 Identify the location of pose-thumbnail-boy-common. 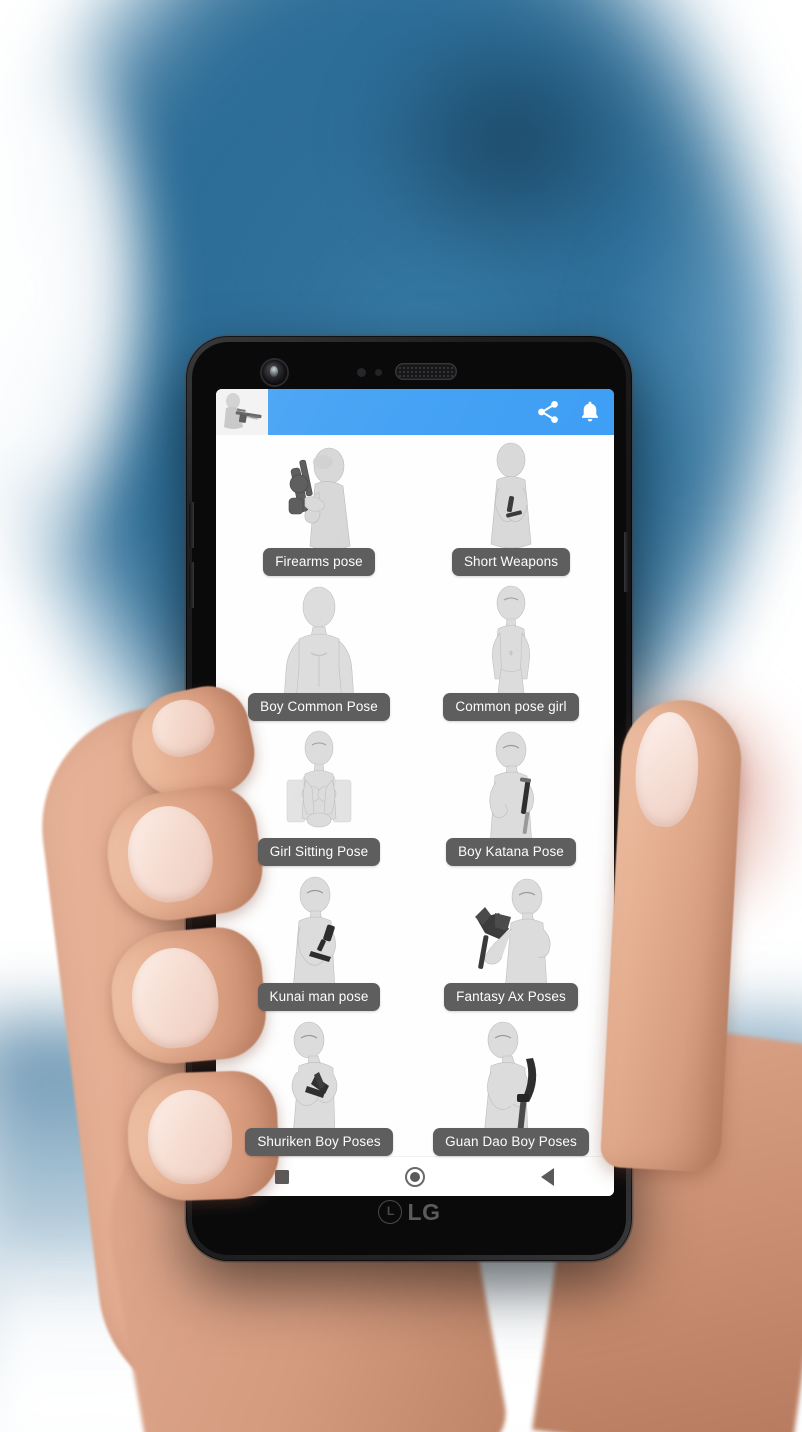
(319, 642).